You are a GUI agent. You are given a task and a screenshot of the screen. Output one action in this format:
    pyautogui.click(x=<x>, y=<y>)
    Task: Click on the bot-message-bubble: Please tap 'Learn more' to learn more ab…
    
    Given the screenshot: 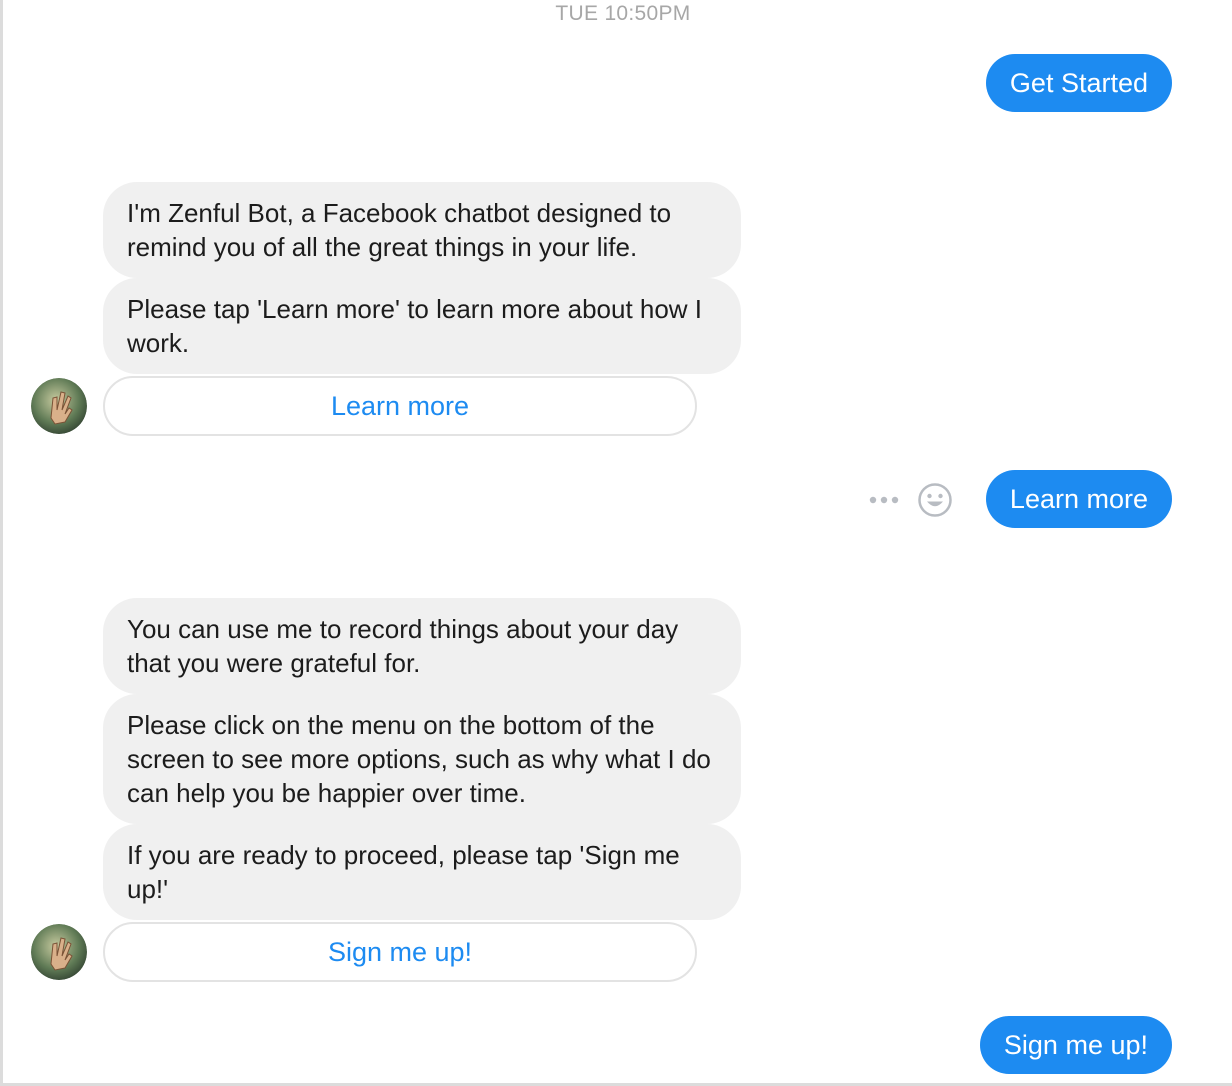 What is the action you would take?
    pyautogui.click(x=422, y=326)
    